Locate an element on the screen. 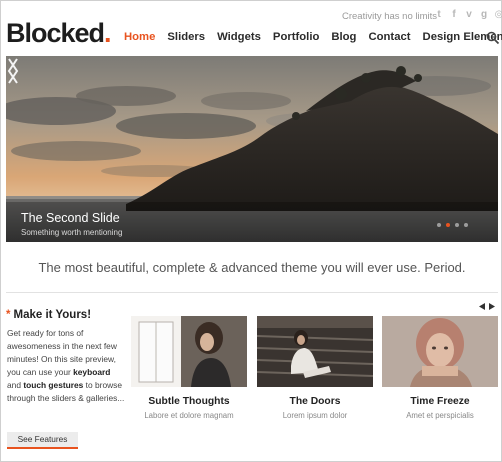 Image resolution: width=502 pixels, height=462 pixels. portfolio-subtitle: Amet et perspicialis is located at coordinates (440, 415).